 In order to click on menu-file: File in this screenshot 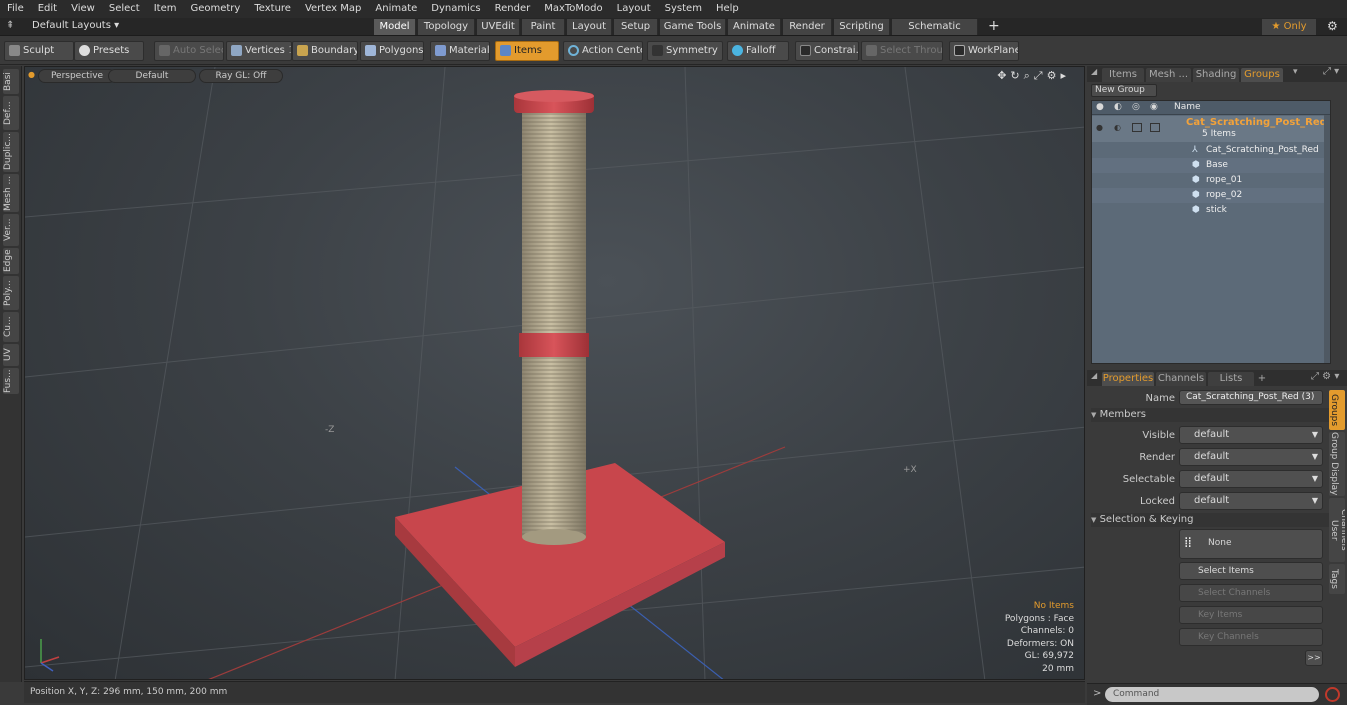, I will do `click(15, 9)`.